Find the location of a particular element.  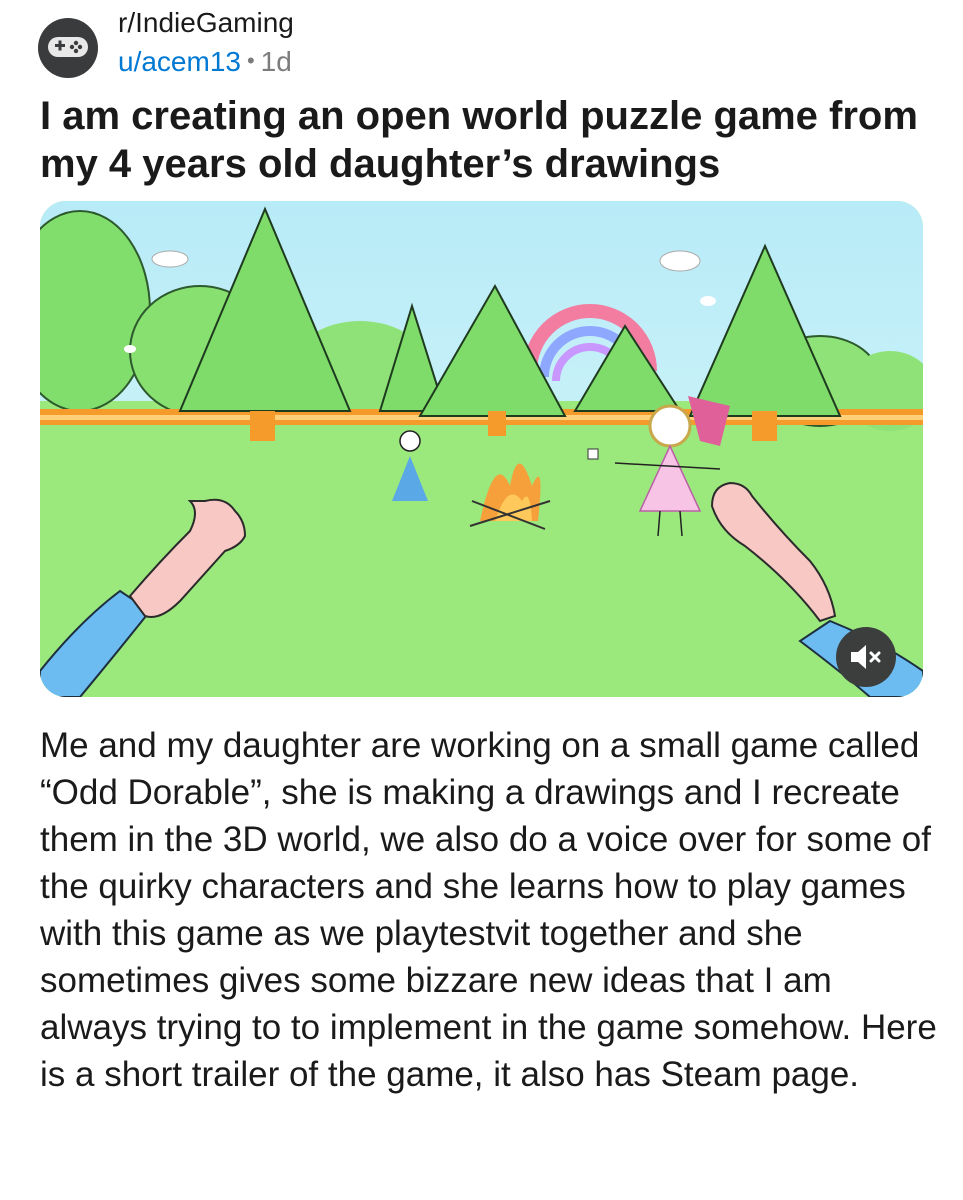

author-line: u/acem13 • 1d is located at coordinates (206, 61).